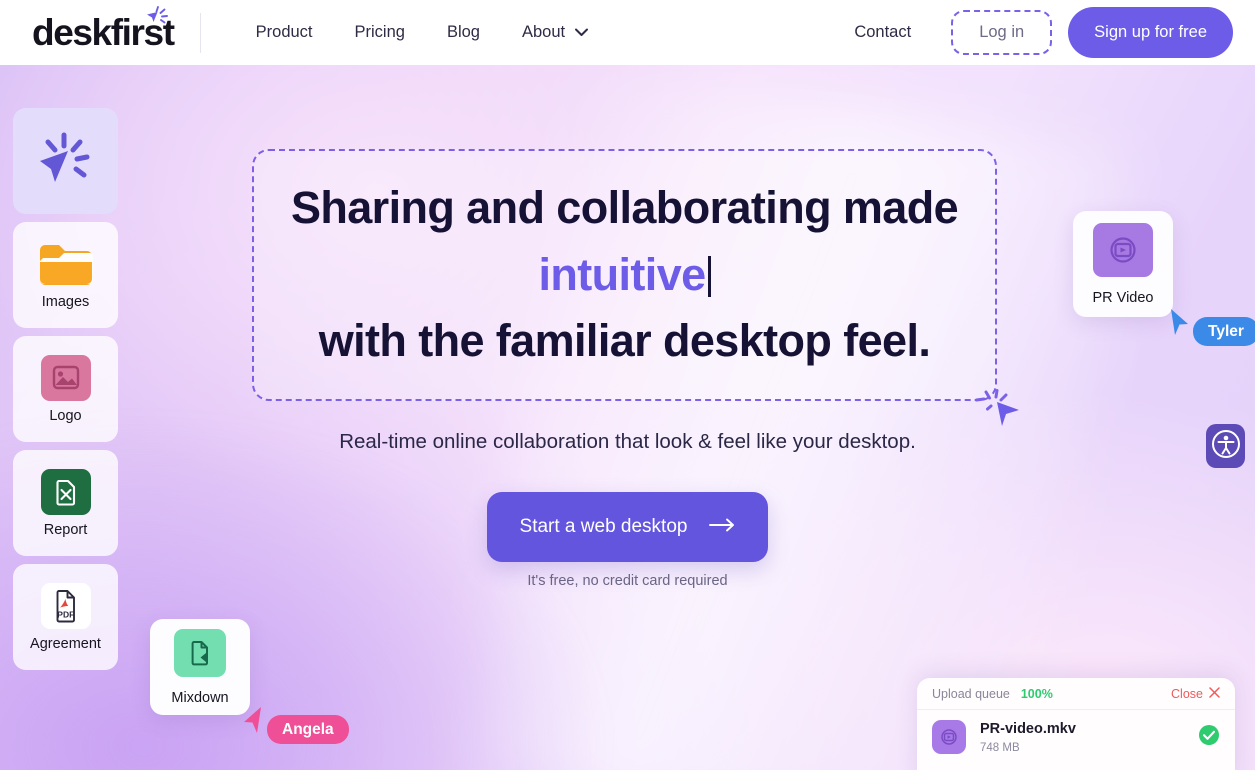 The image size is (1255, 770). I want to click on collaborator-name-tag: Angela, so click(308, 730).